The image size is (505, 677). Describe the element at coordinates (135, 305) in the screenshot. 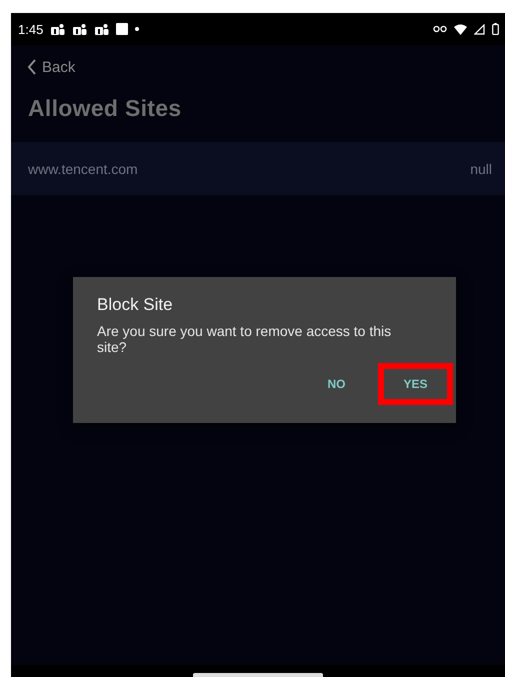

I see `dialog-title: Block Site` at that location.